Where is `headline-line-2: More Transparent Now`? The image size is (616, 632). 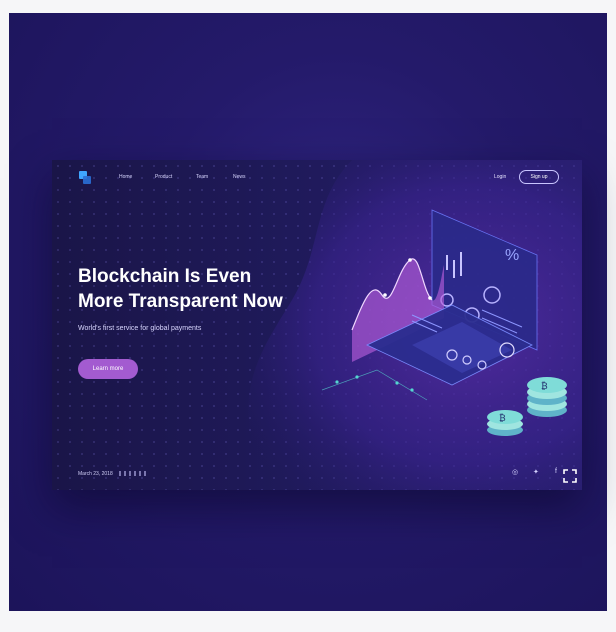 headline-line-2: More Transparent Now is located at coordinates (180, 301).